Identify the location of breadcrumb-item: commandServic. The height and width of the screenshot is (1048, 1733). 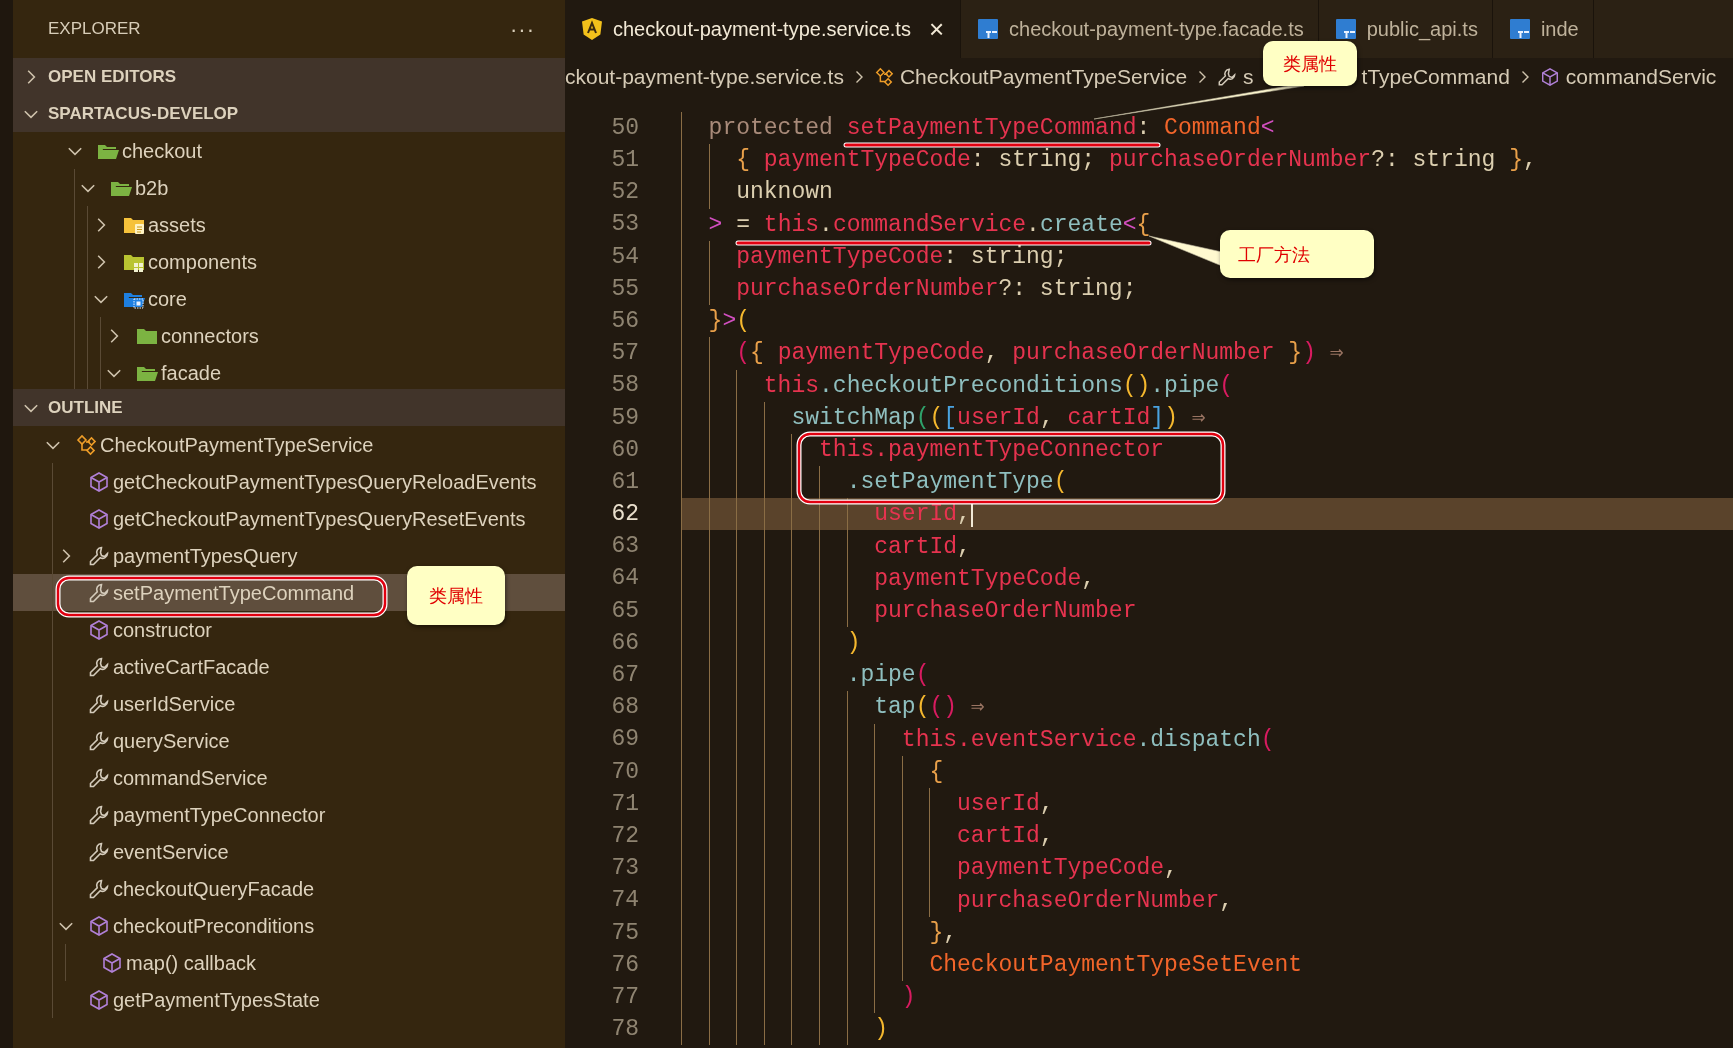
(1641, 77).